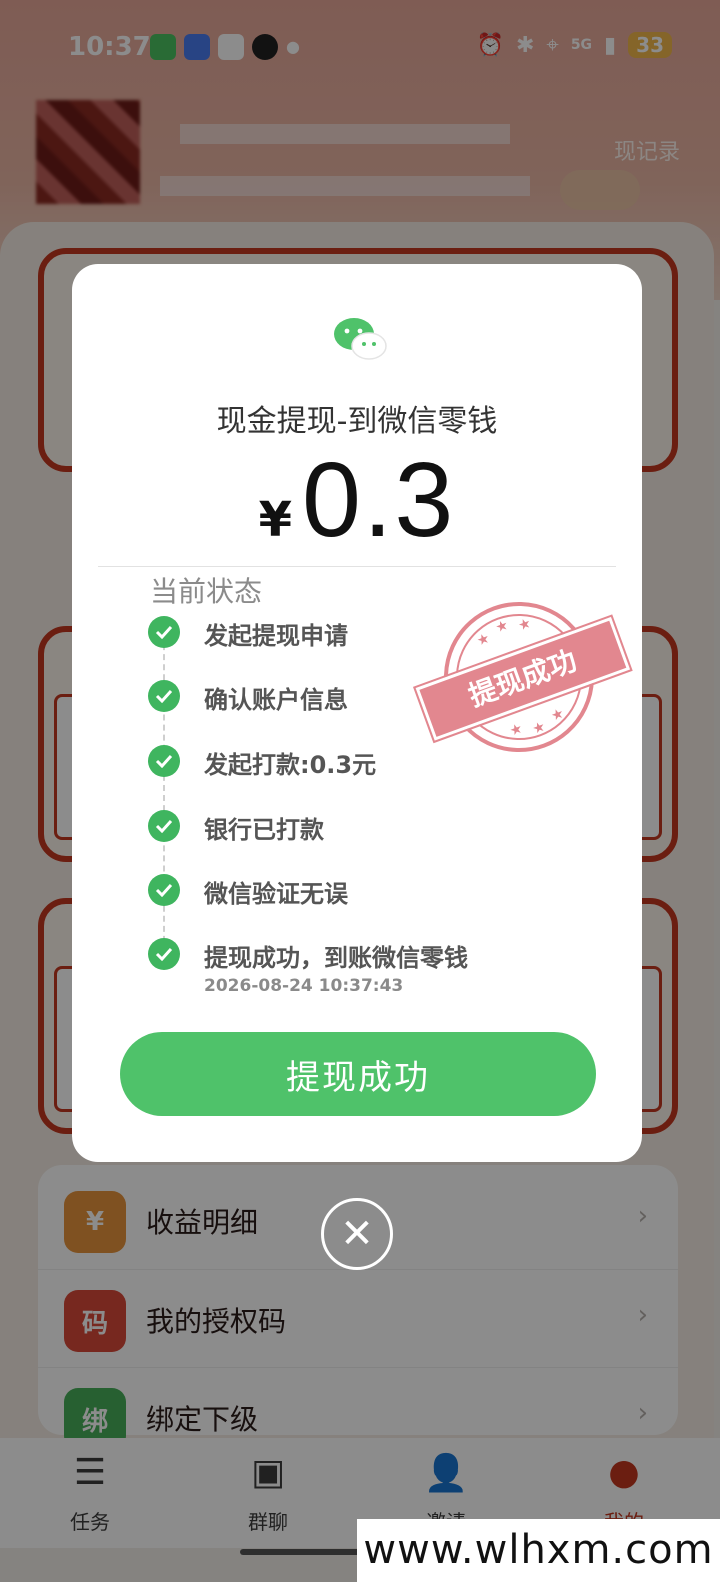  I want to click on amount-value: 0.3, so click(379, 500).